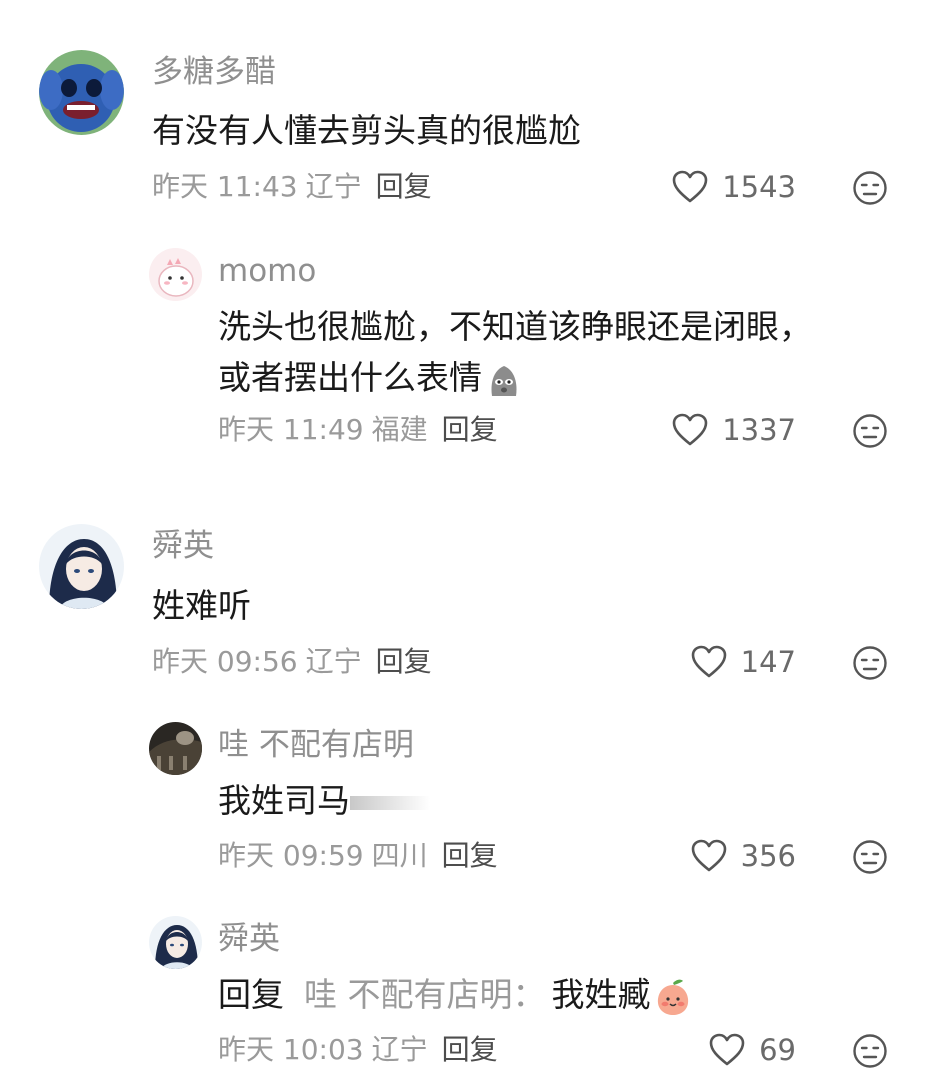  I want to click on comment-time: 昨天 09:59, so click(291, 855).